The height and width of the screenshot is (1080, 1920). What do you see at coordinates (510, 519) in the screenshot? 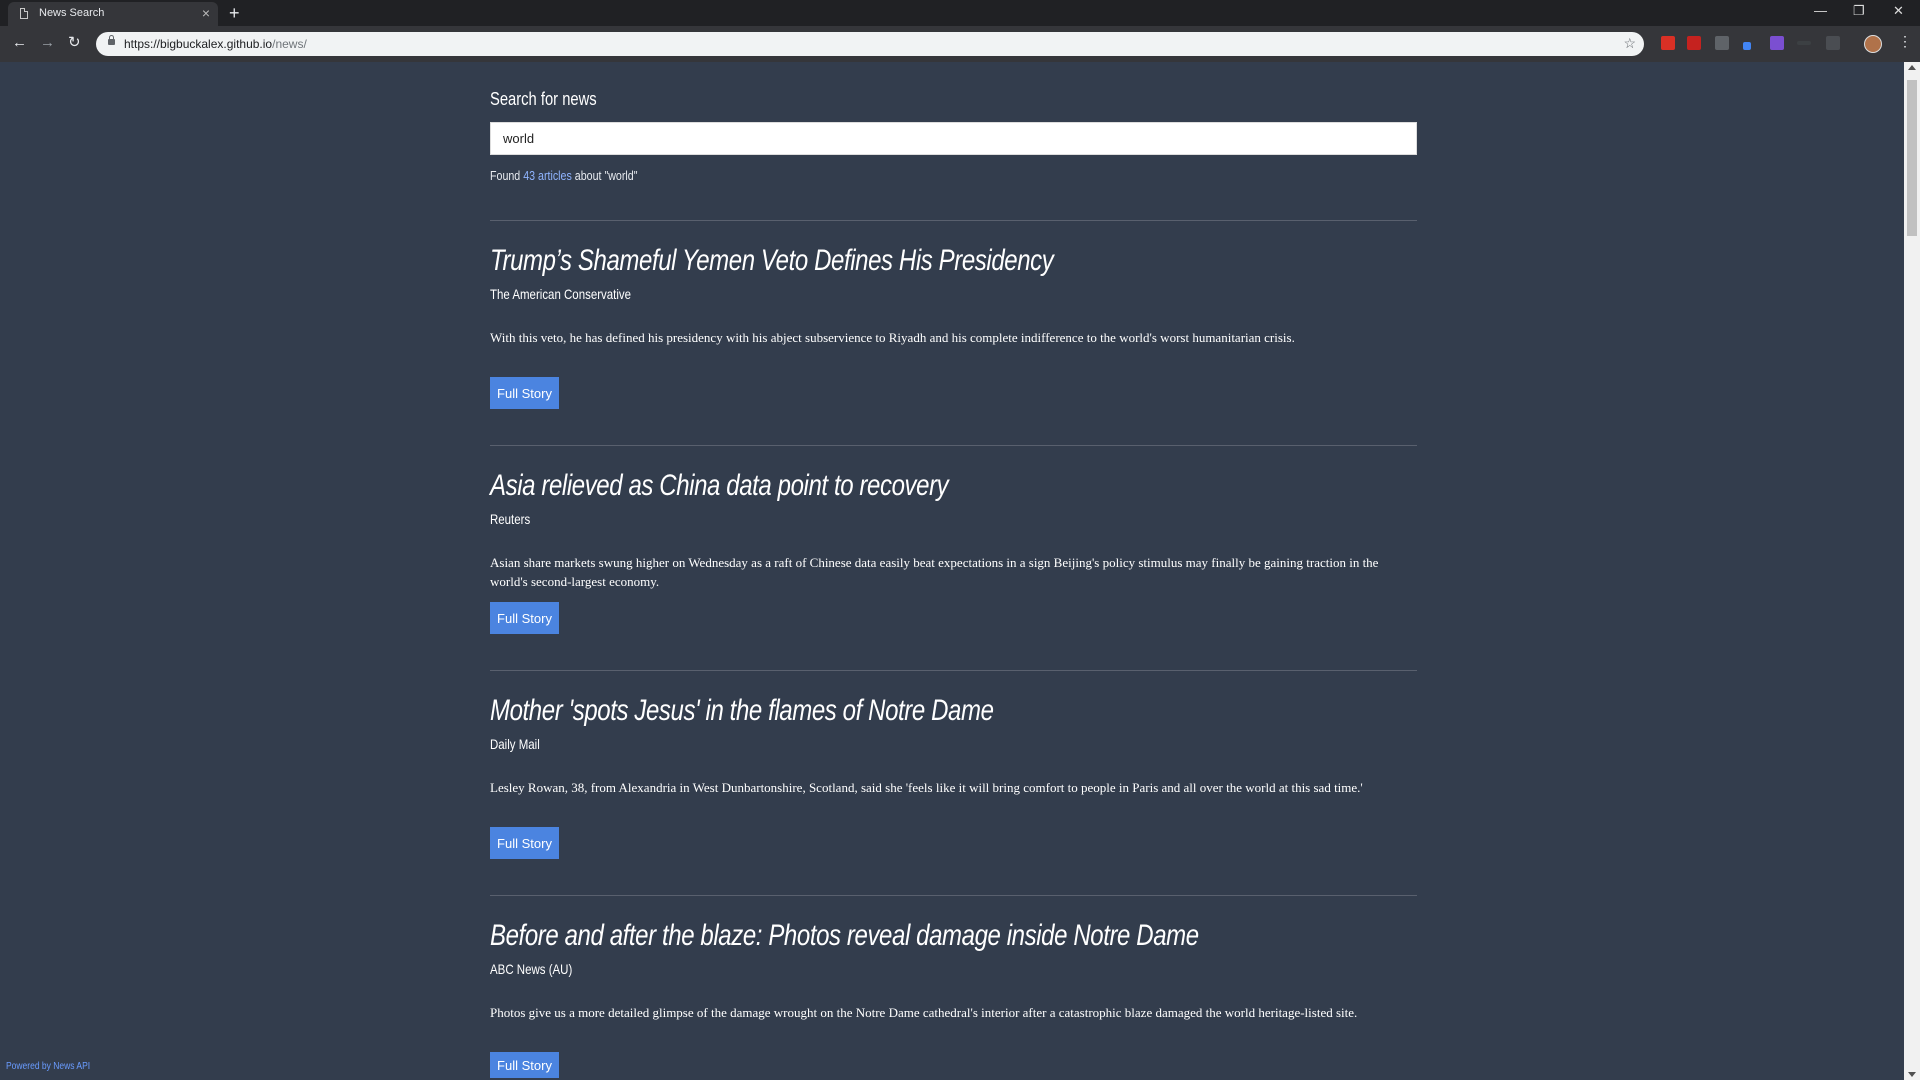
I see `article-source: Reuters` at bounding box center [510, 519].